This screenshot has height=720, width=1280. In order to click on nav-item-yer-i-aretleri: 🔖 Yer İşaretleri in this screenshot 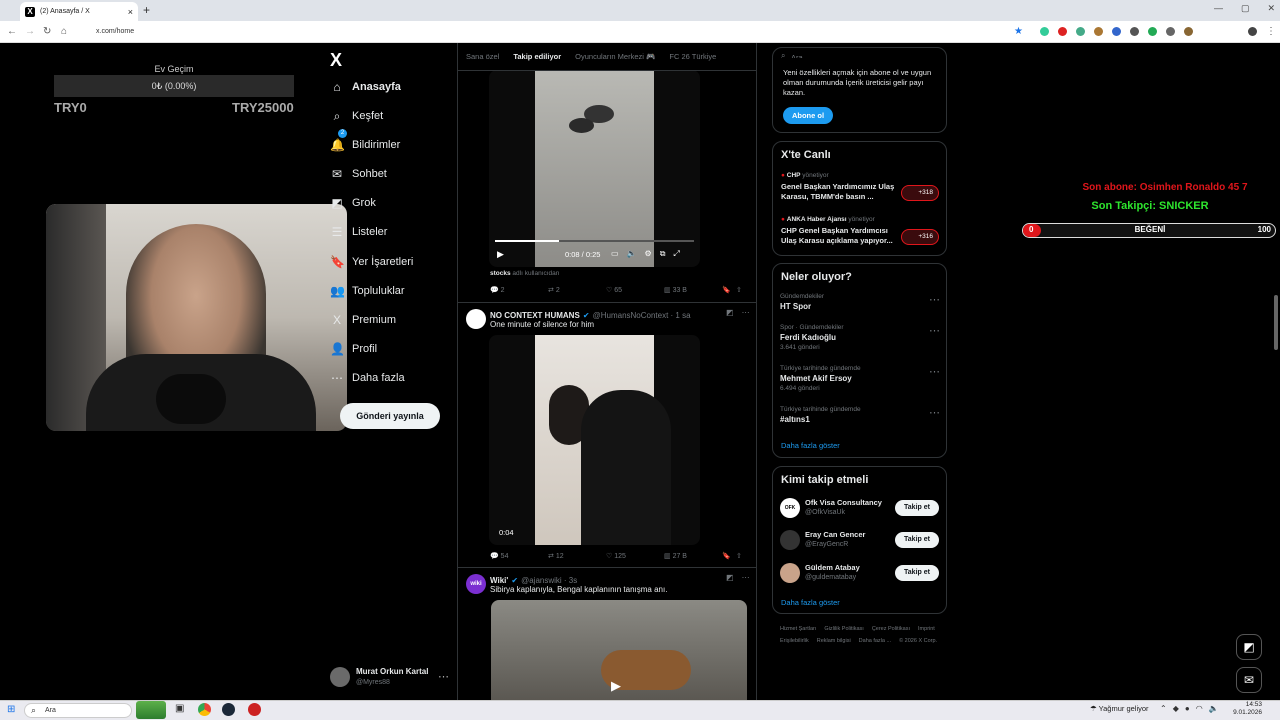, I will do `click(371, 262)`.